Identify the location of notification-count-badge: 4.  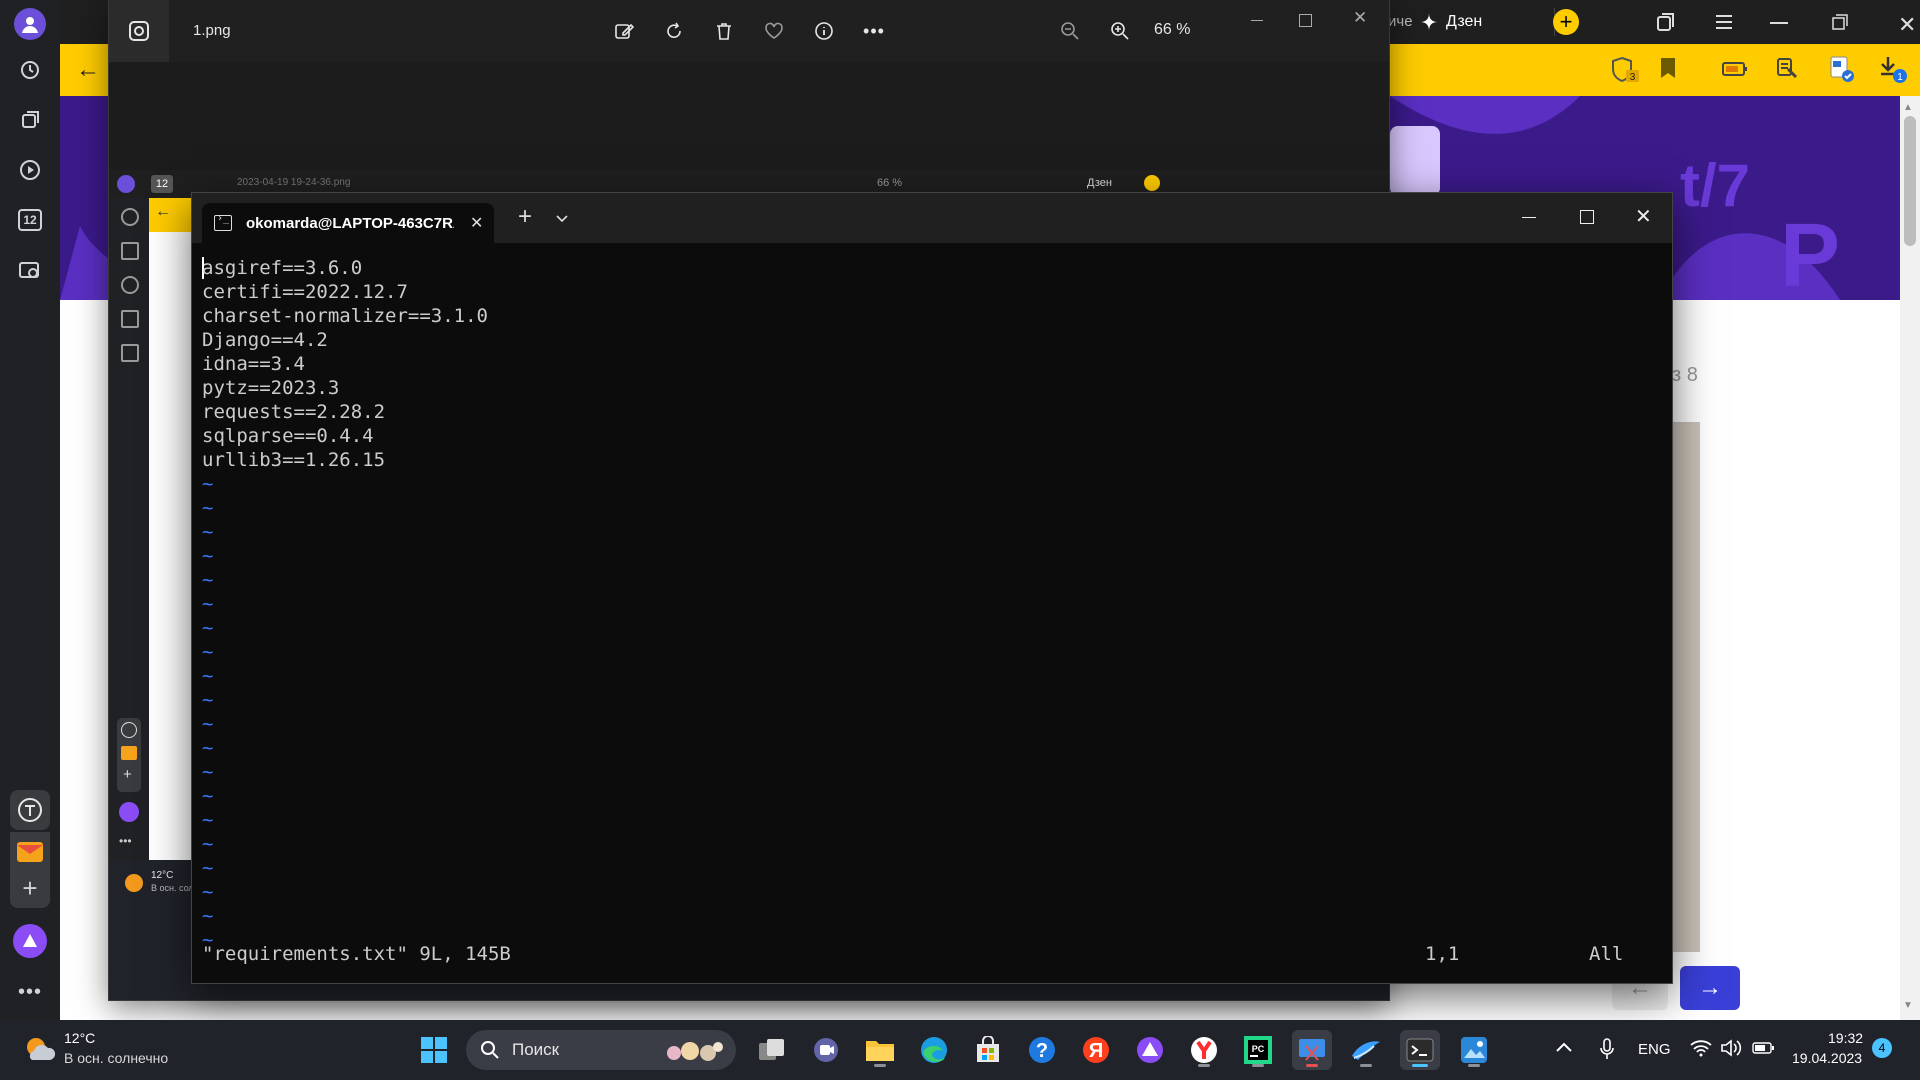
(1882, 1048).